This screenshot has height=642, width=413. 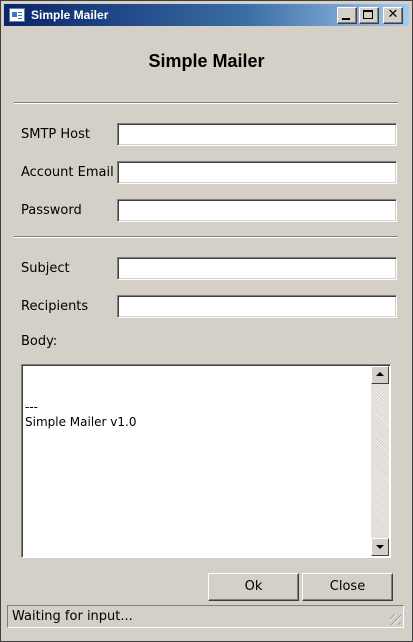 What do you see at coordinates (51, 210) in the screenshot?
I see `password-label: Password` at bounding box center [51, 210].